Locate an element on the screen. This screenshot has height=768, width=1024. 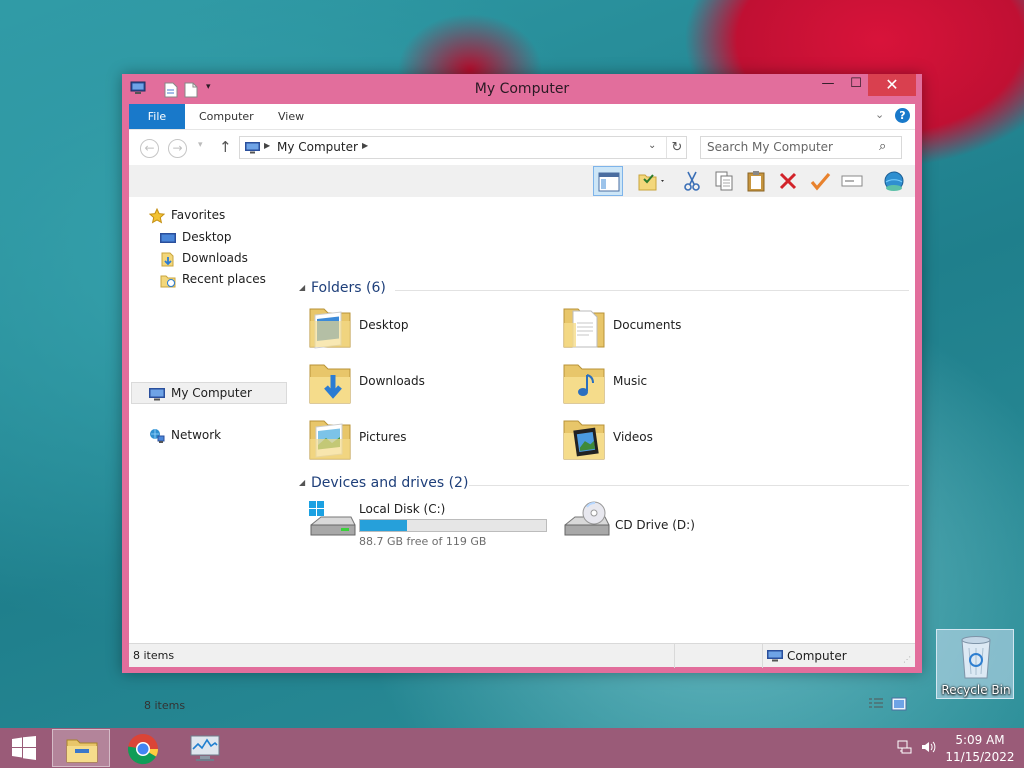
folder-label: Desktop is located at coordinates (384, 325).